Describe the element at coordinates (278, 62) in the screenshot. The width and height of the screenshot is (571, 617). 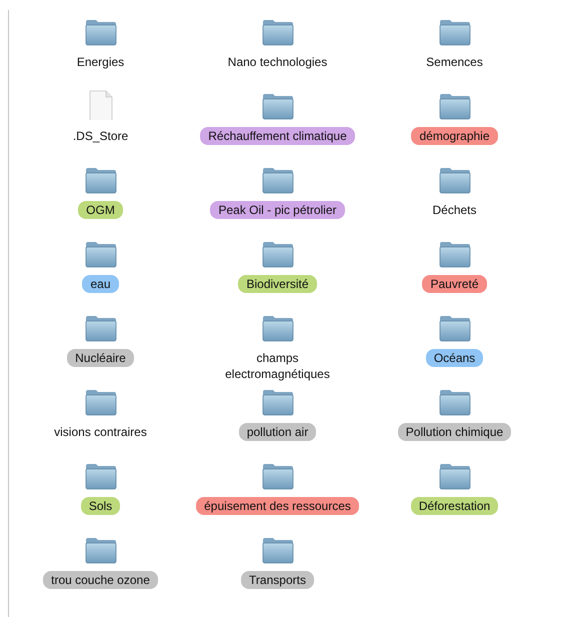
I see `file-name: Nano technologies` at that location.